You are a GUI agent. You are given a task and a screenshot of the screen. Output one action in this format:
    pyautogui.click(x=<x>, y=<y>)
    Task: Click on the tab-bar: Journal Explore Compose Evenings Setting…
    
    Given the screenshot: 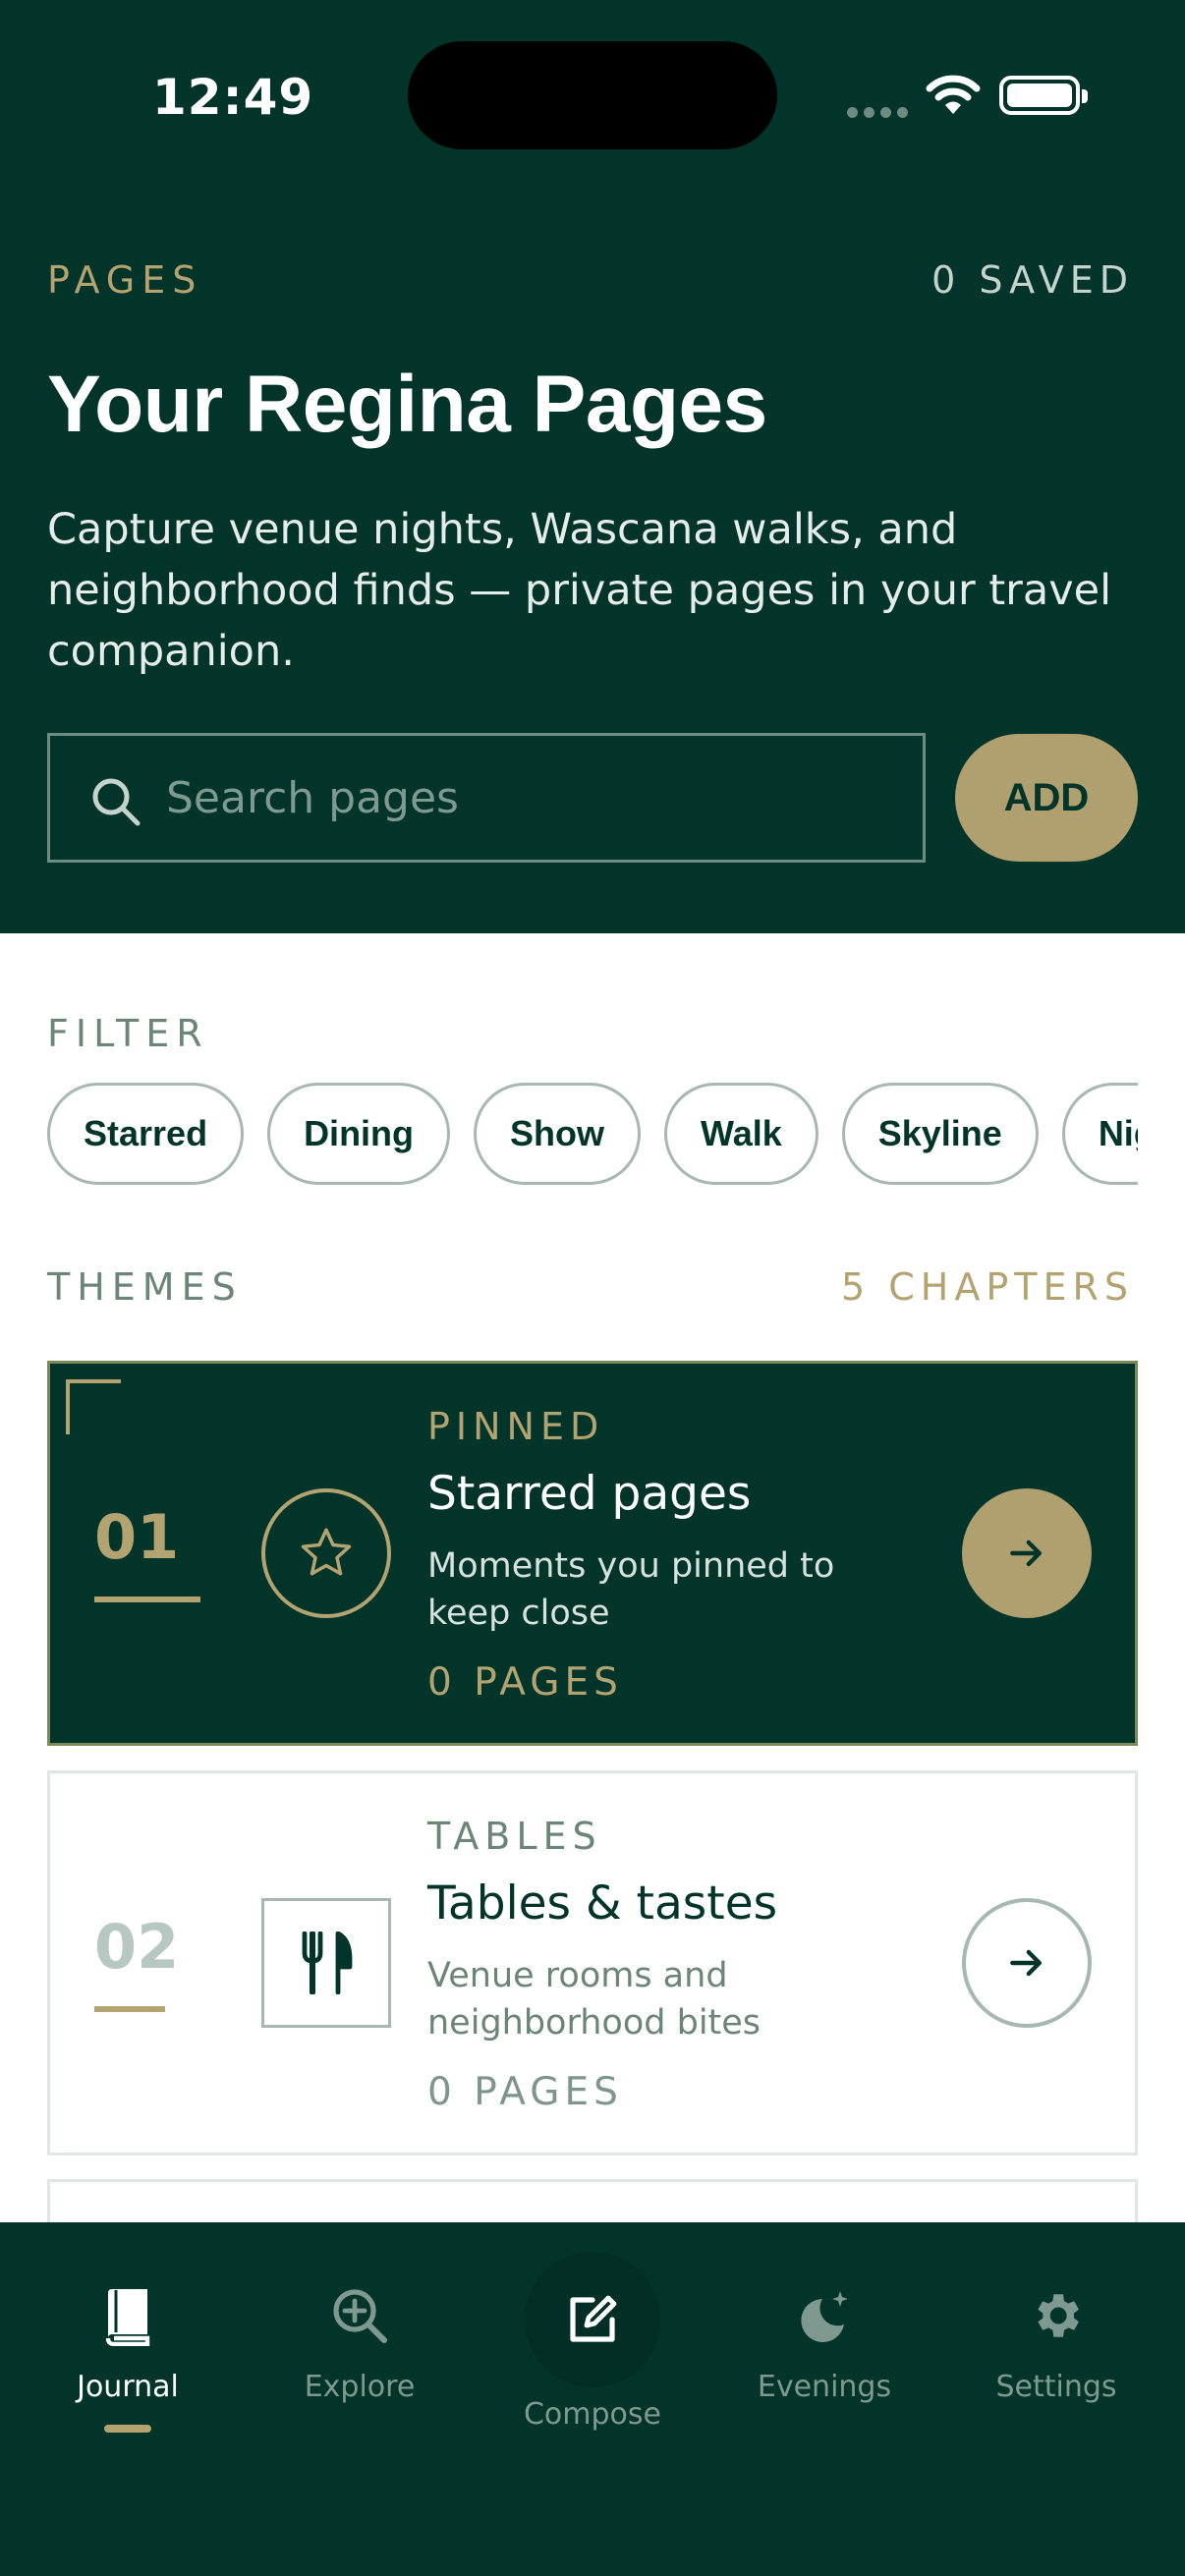 What is the action you would take?
    pyautogui.click(x=592, y=2399)
    